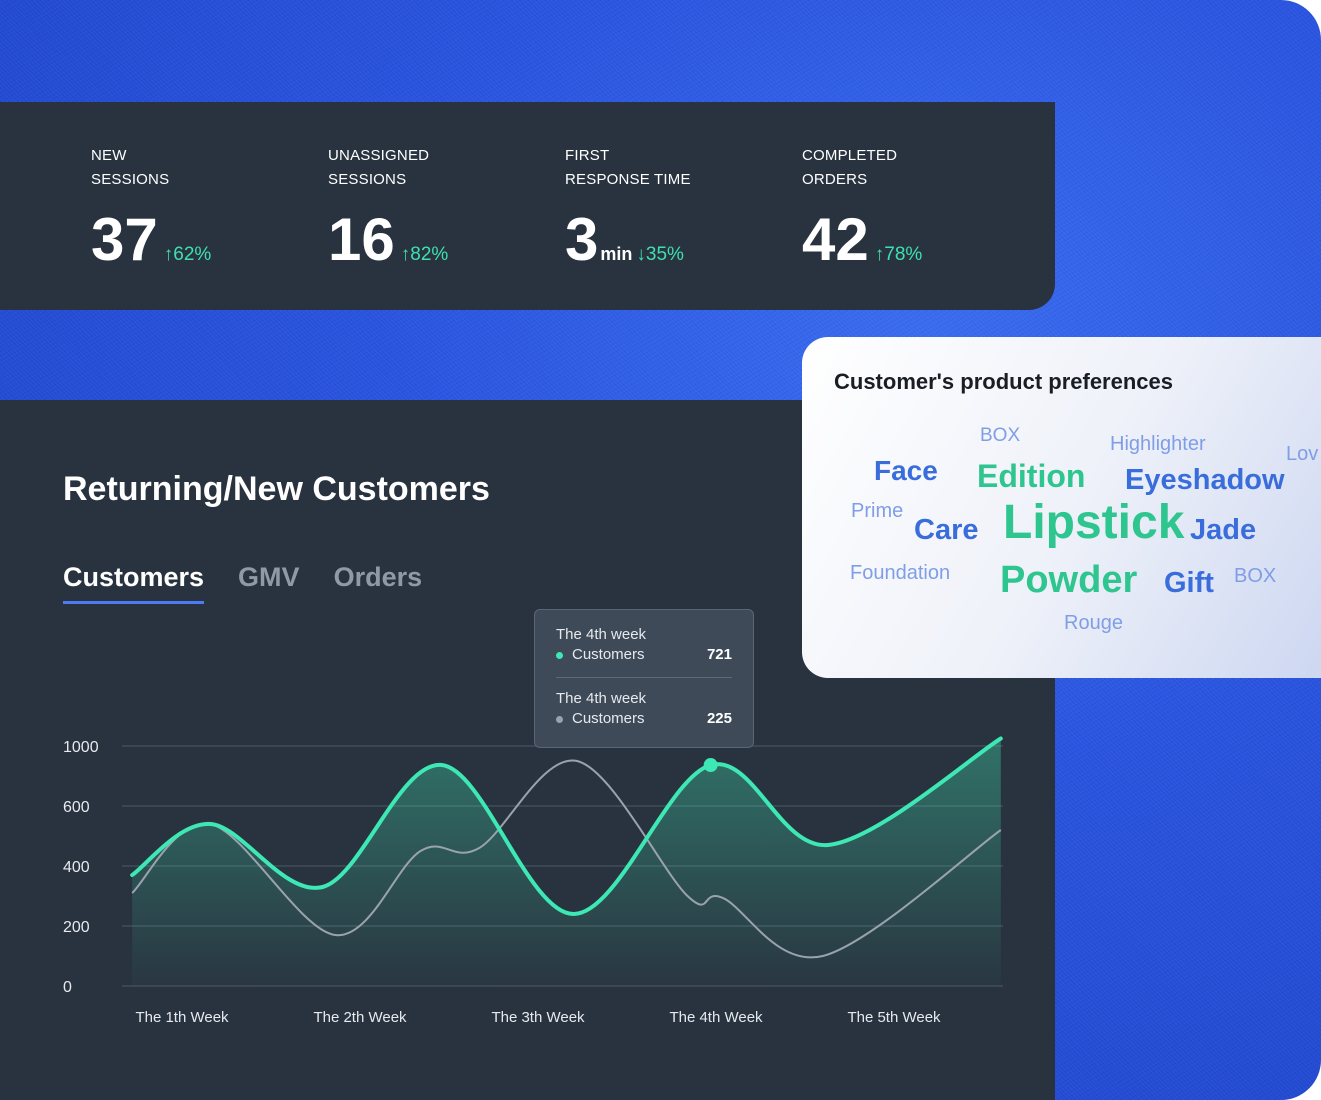 Image resolution: width=1321 pixels, height=1100 pixels. Describe the element at coordinates (719, 654) in the screenshot. I see `tooltip-value: 721` at that location.